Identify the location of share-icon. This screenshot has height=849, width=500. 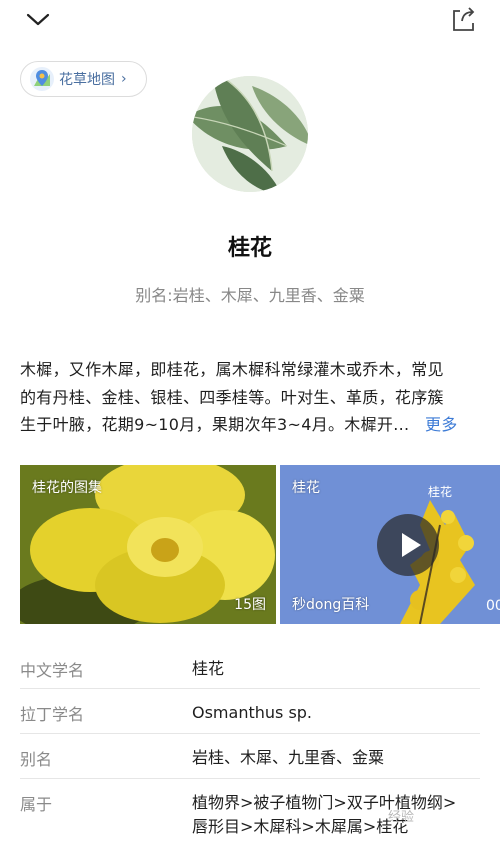
(463, 19).